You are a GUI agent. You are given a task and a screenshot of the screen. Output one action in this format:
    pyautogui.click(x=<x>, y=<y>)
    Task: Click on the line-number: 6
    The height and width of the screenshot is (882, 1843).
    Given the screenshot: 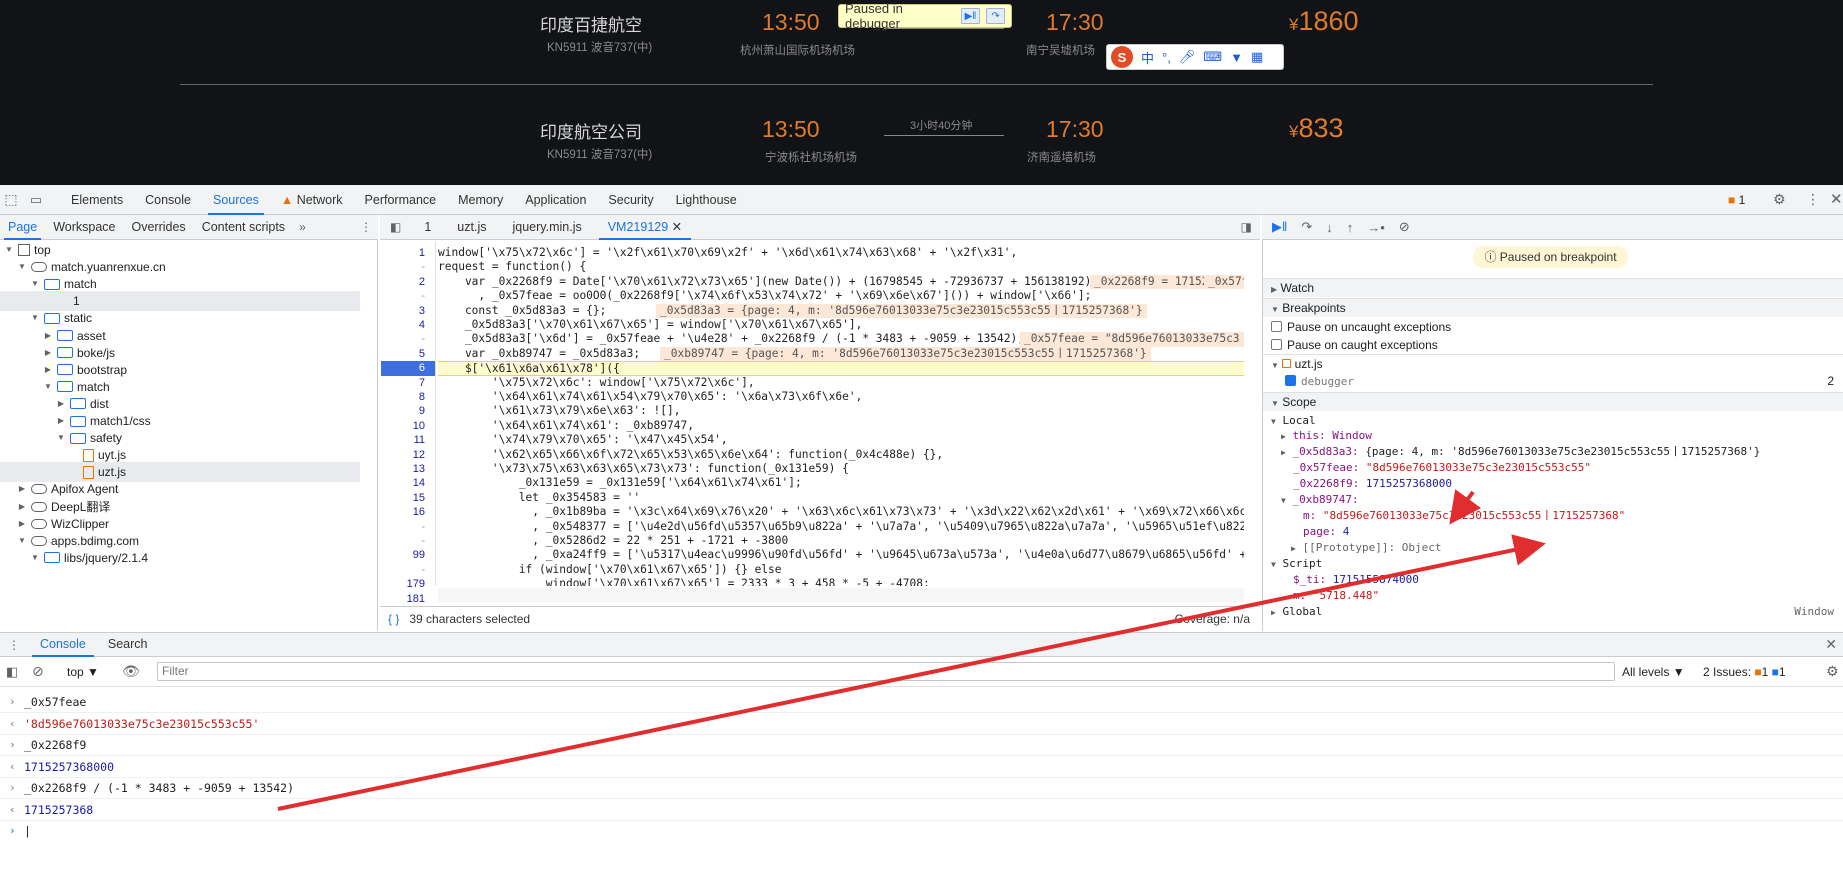 What is the action you would take?
    pyautogui.click(x=408, y=368)
    